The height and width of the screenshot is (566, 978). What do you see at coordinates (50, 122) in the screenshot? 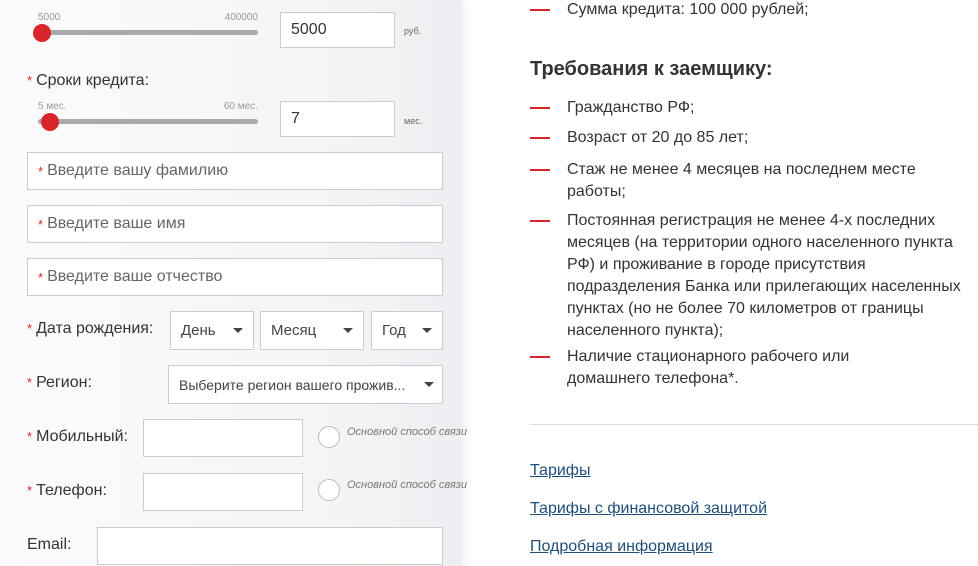
I see `term-slider-handle` at bounding box center [50, 122].